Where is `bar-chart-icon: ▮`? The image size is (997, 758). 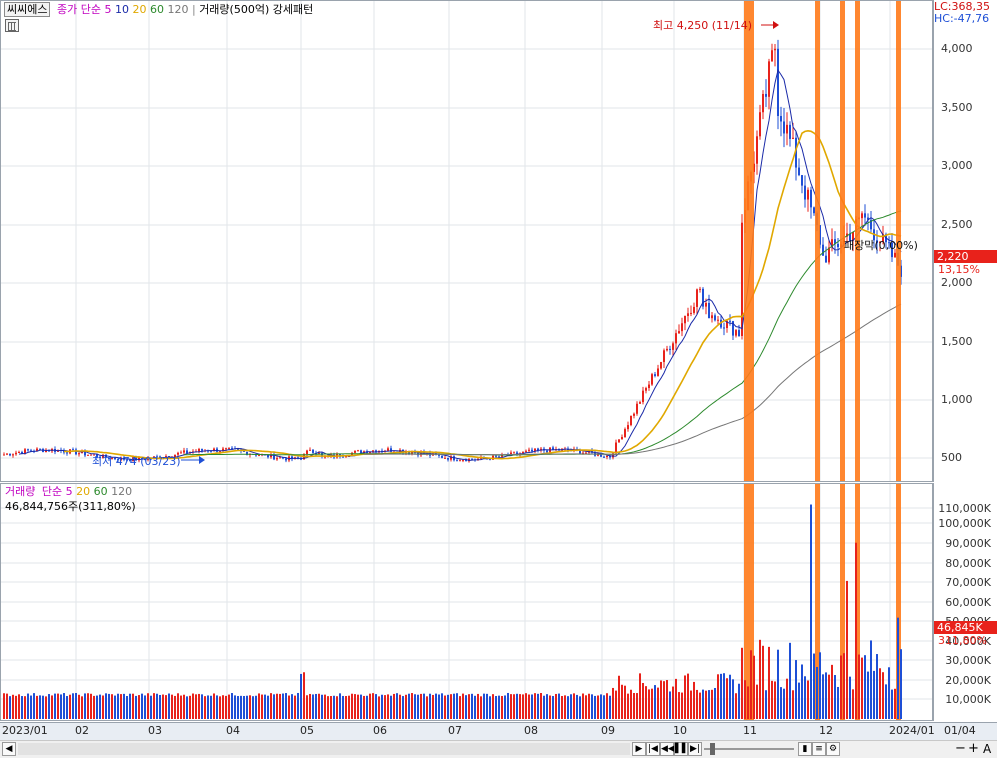
bar-chart-icon: ▮ is located at coordinates (805, 749).